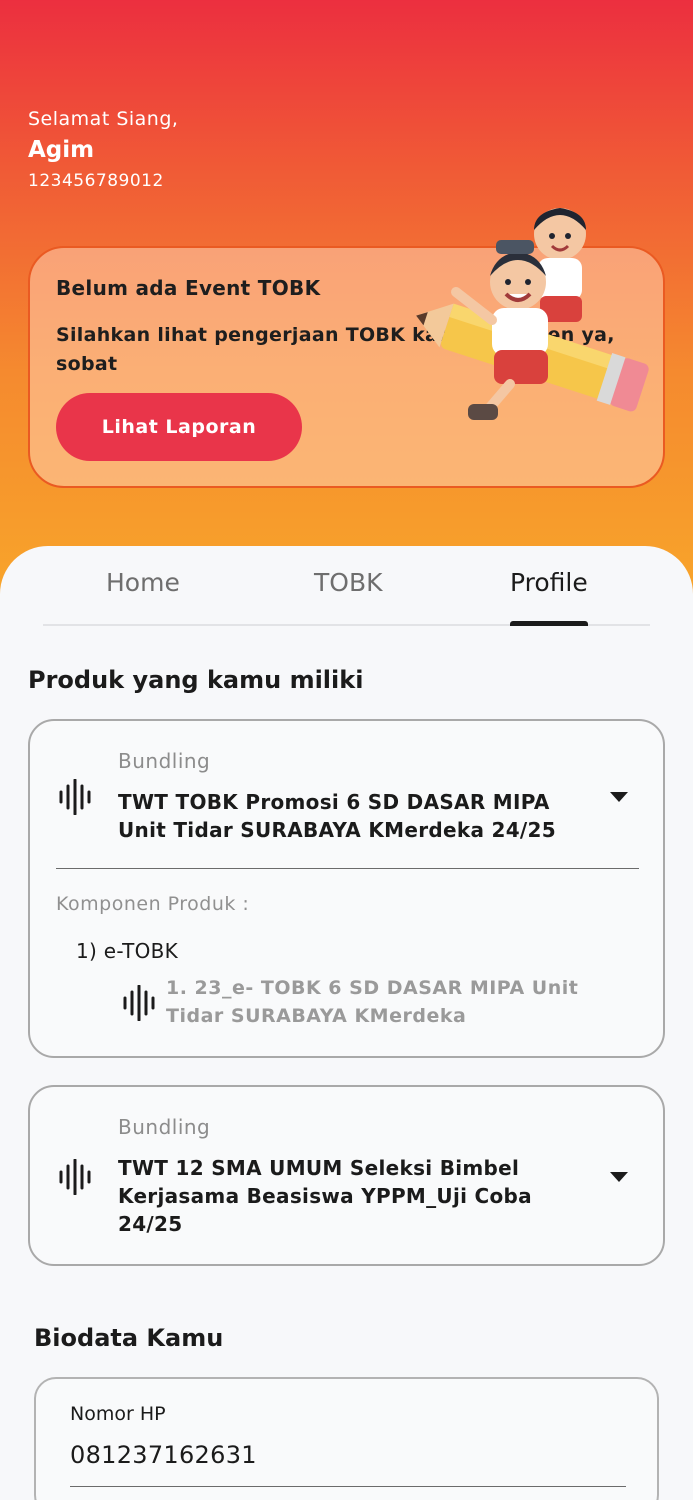  What do you see at coordinates (153, 904) in the screenshot?
I see `components-label: Komponen Produk :` at bounding box center [153, 904].